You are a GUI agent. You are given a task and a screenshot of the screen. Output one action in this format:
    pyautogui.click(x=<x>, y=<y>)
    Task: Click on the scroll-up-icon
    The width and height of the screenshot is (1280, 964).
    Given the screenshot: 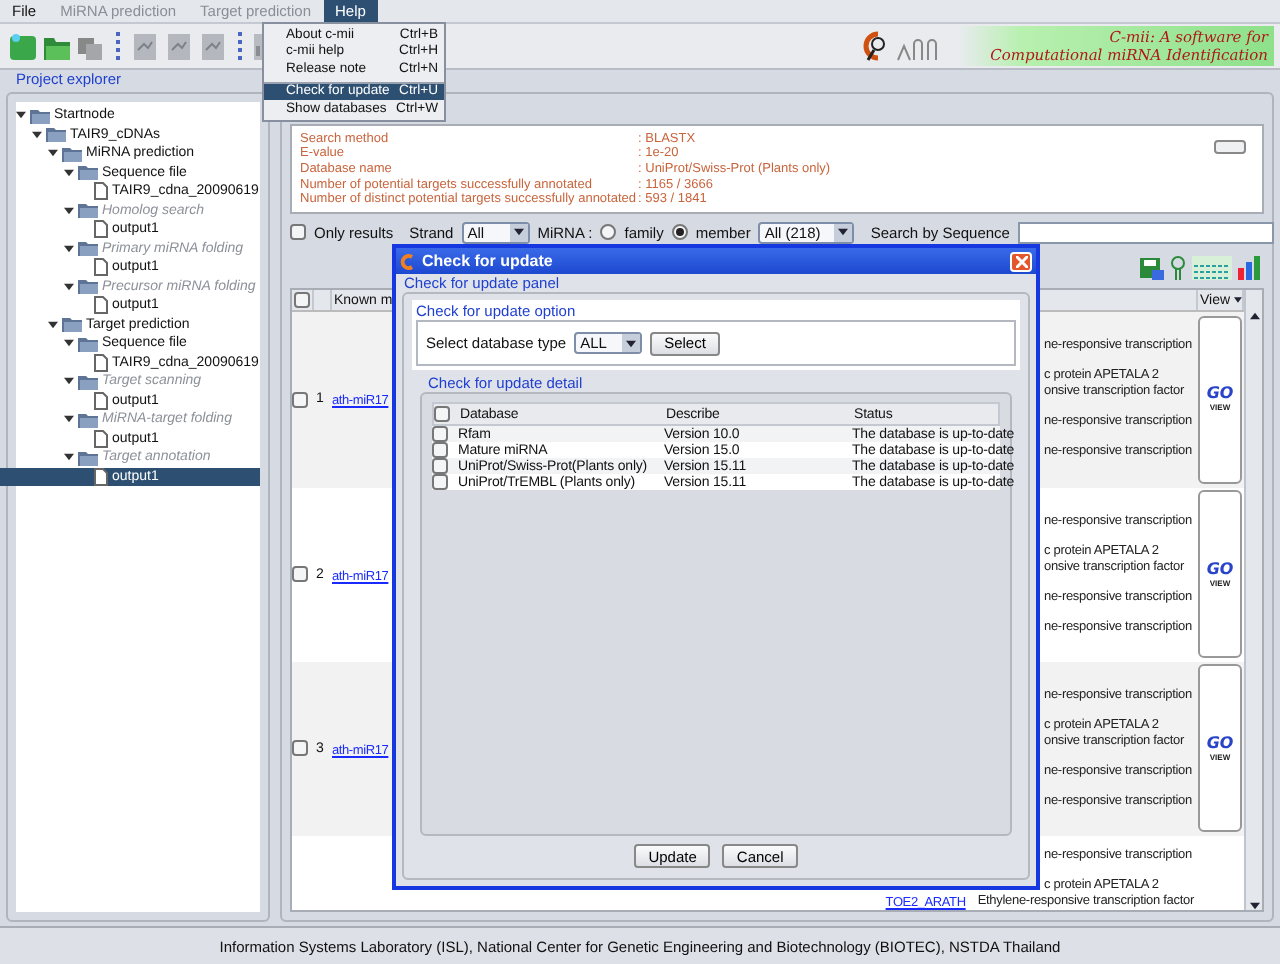 What is the action you would take?
    pyautogui.click(x=1254, y=316)
    